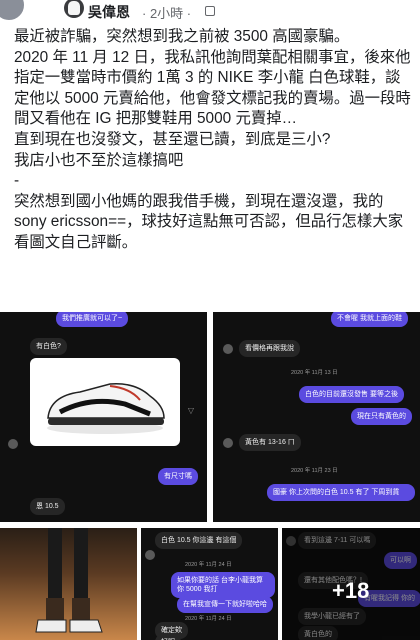 This screenshot has height=640, width=420. I want to click on chat-bubble-outgoing: 不會喔 我就上面的鞋, so click(369, 319).